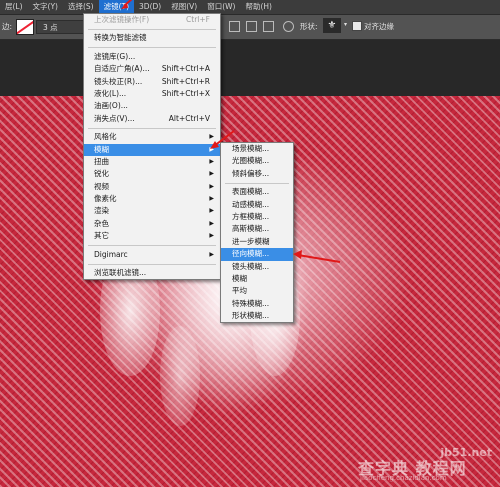 The height and width of the screenshot is (487, 500). Describe the element at coordinates (403, 478) in the screenshot. I see `watermark-url: jiaocheng.chazidian.com` at that location.